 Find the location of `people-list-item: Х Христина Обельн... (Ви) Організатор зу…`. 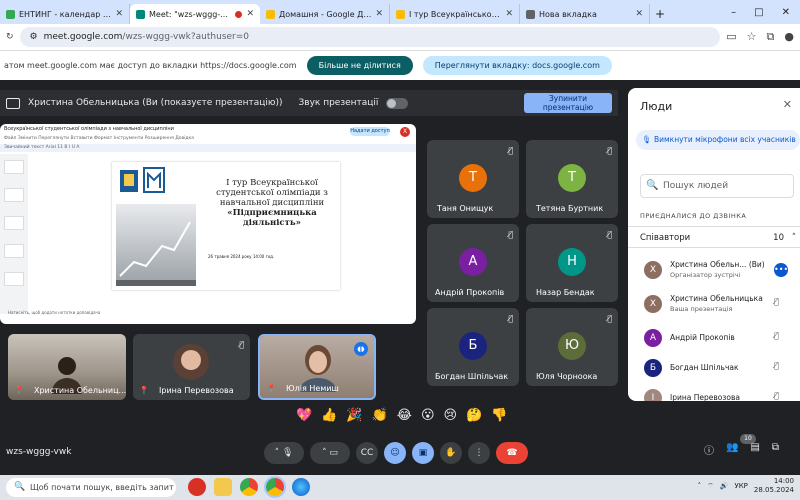

people-list-item: Х Христина Обельн... (Ви) Організатор зу… is located at coordinates (722, 271).